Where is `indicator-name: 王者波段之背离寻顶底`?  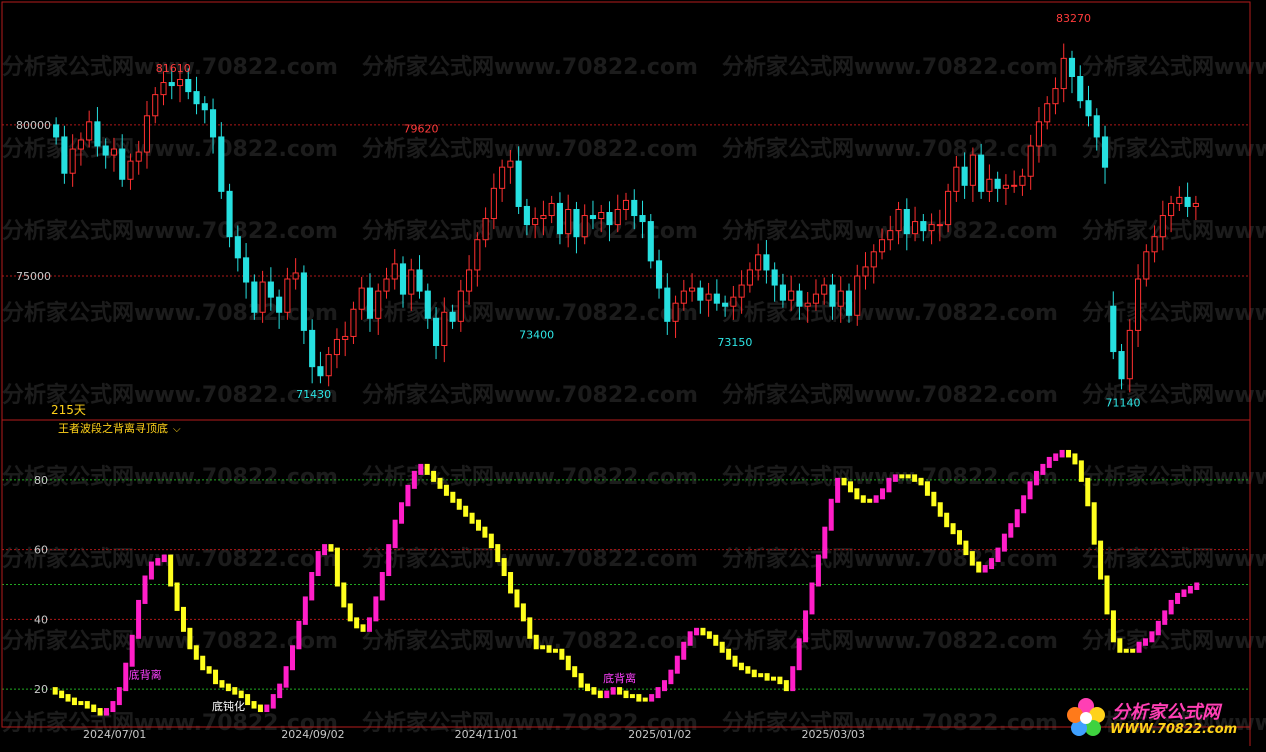
indicator-name: 王者波段之背离寻顶底 is located at coordinates (113, 428).